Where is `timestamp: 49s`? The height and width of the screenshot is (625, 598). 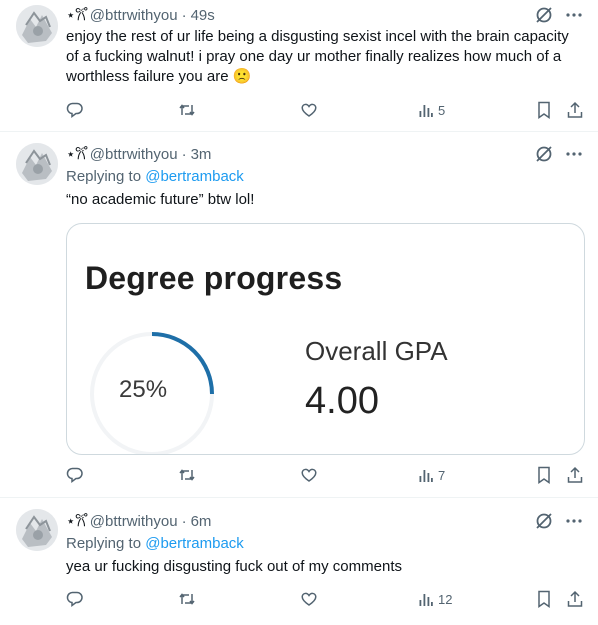
timestamp: 49s is located at coordinates (203, 15).